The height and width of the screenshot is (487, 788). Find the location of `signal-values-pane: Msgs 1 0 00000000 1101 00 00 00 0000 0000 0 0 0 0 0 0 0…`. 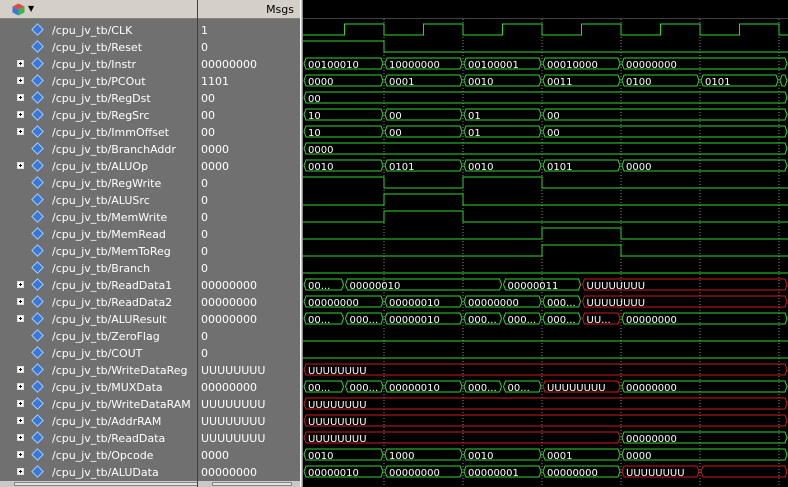

signal-values-pane: Msgs 1 0 00000000 1101 00 00 00 0000 0000 0 0 0 0 0 0 0… is located at coordinates (249, 243).